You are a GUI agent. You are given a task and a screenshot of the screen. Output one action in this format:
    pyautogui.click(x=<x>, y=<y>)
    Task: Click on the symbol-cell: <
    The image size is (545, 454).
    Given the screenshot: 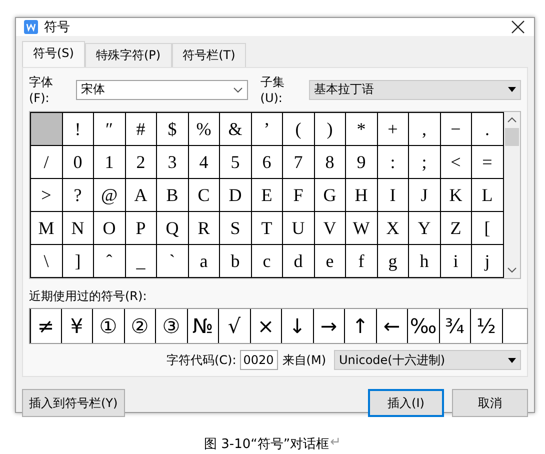 What is the action you would take?
    pyautogui.click(x=456, y=162)
    